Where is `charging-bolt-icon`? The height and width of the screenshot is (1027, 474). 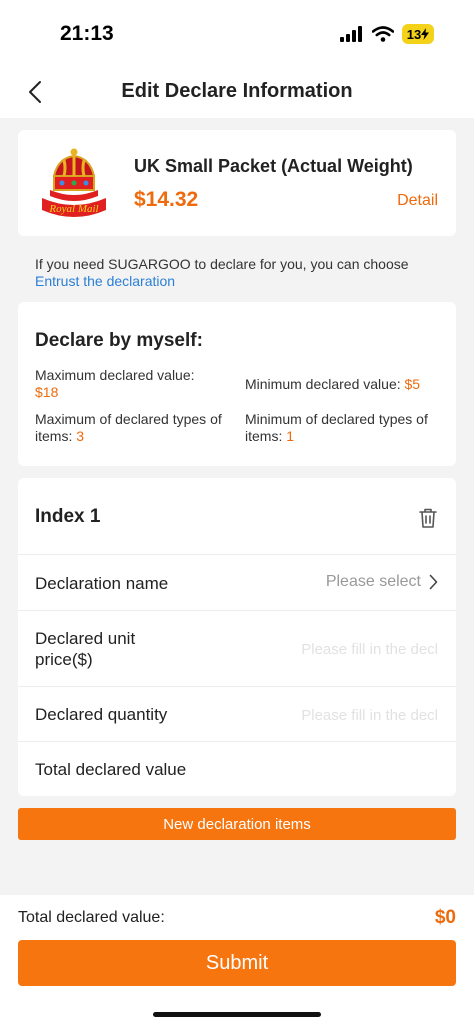
charging-bolt-icon is located at coordinates (425, 34).